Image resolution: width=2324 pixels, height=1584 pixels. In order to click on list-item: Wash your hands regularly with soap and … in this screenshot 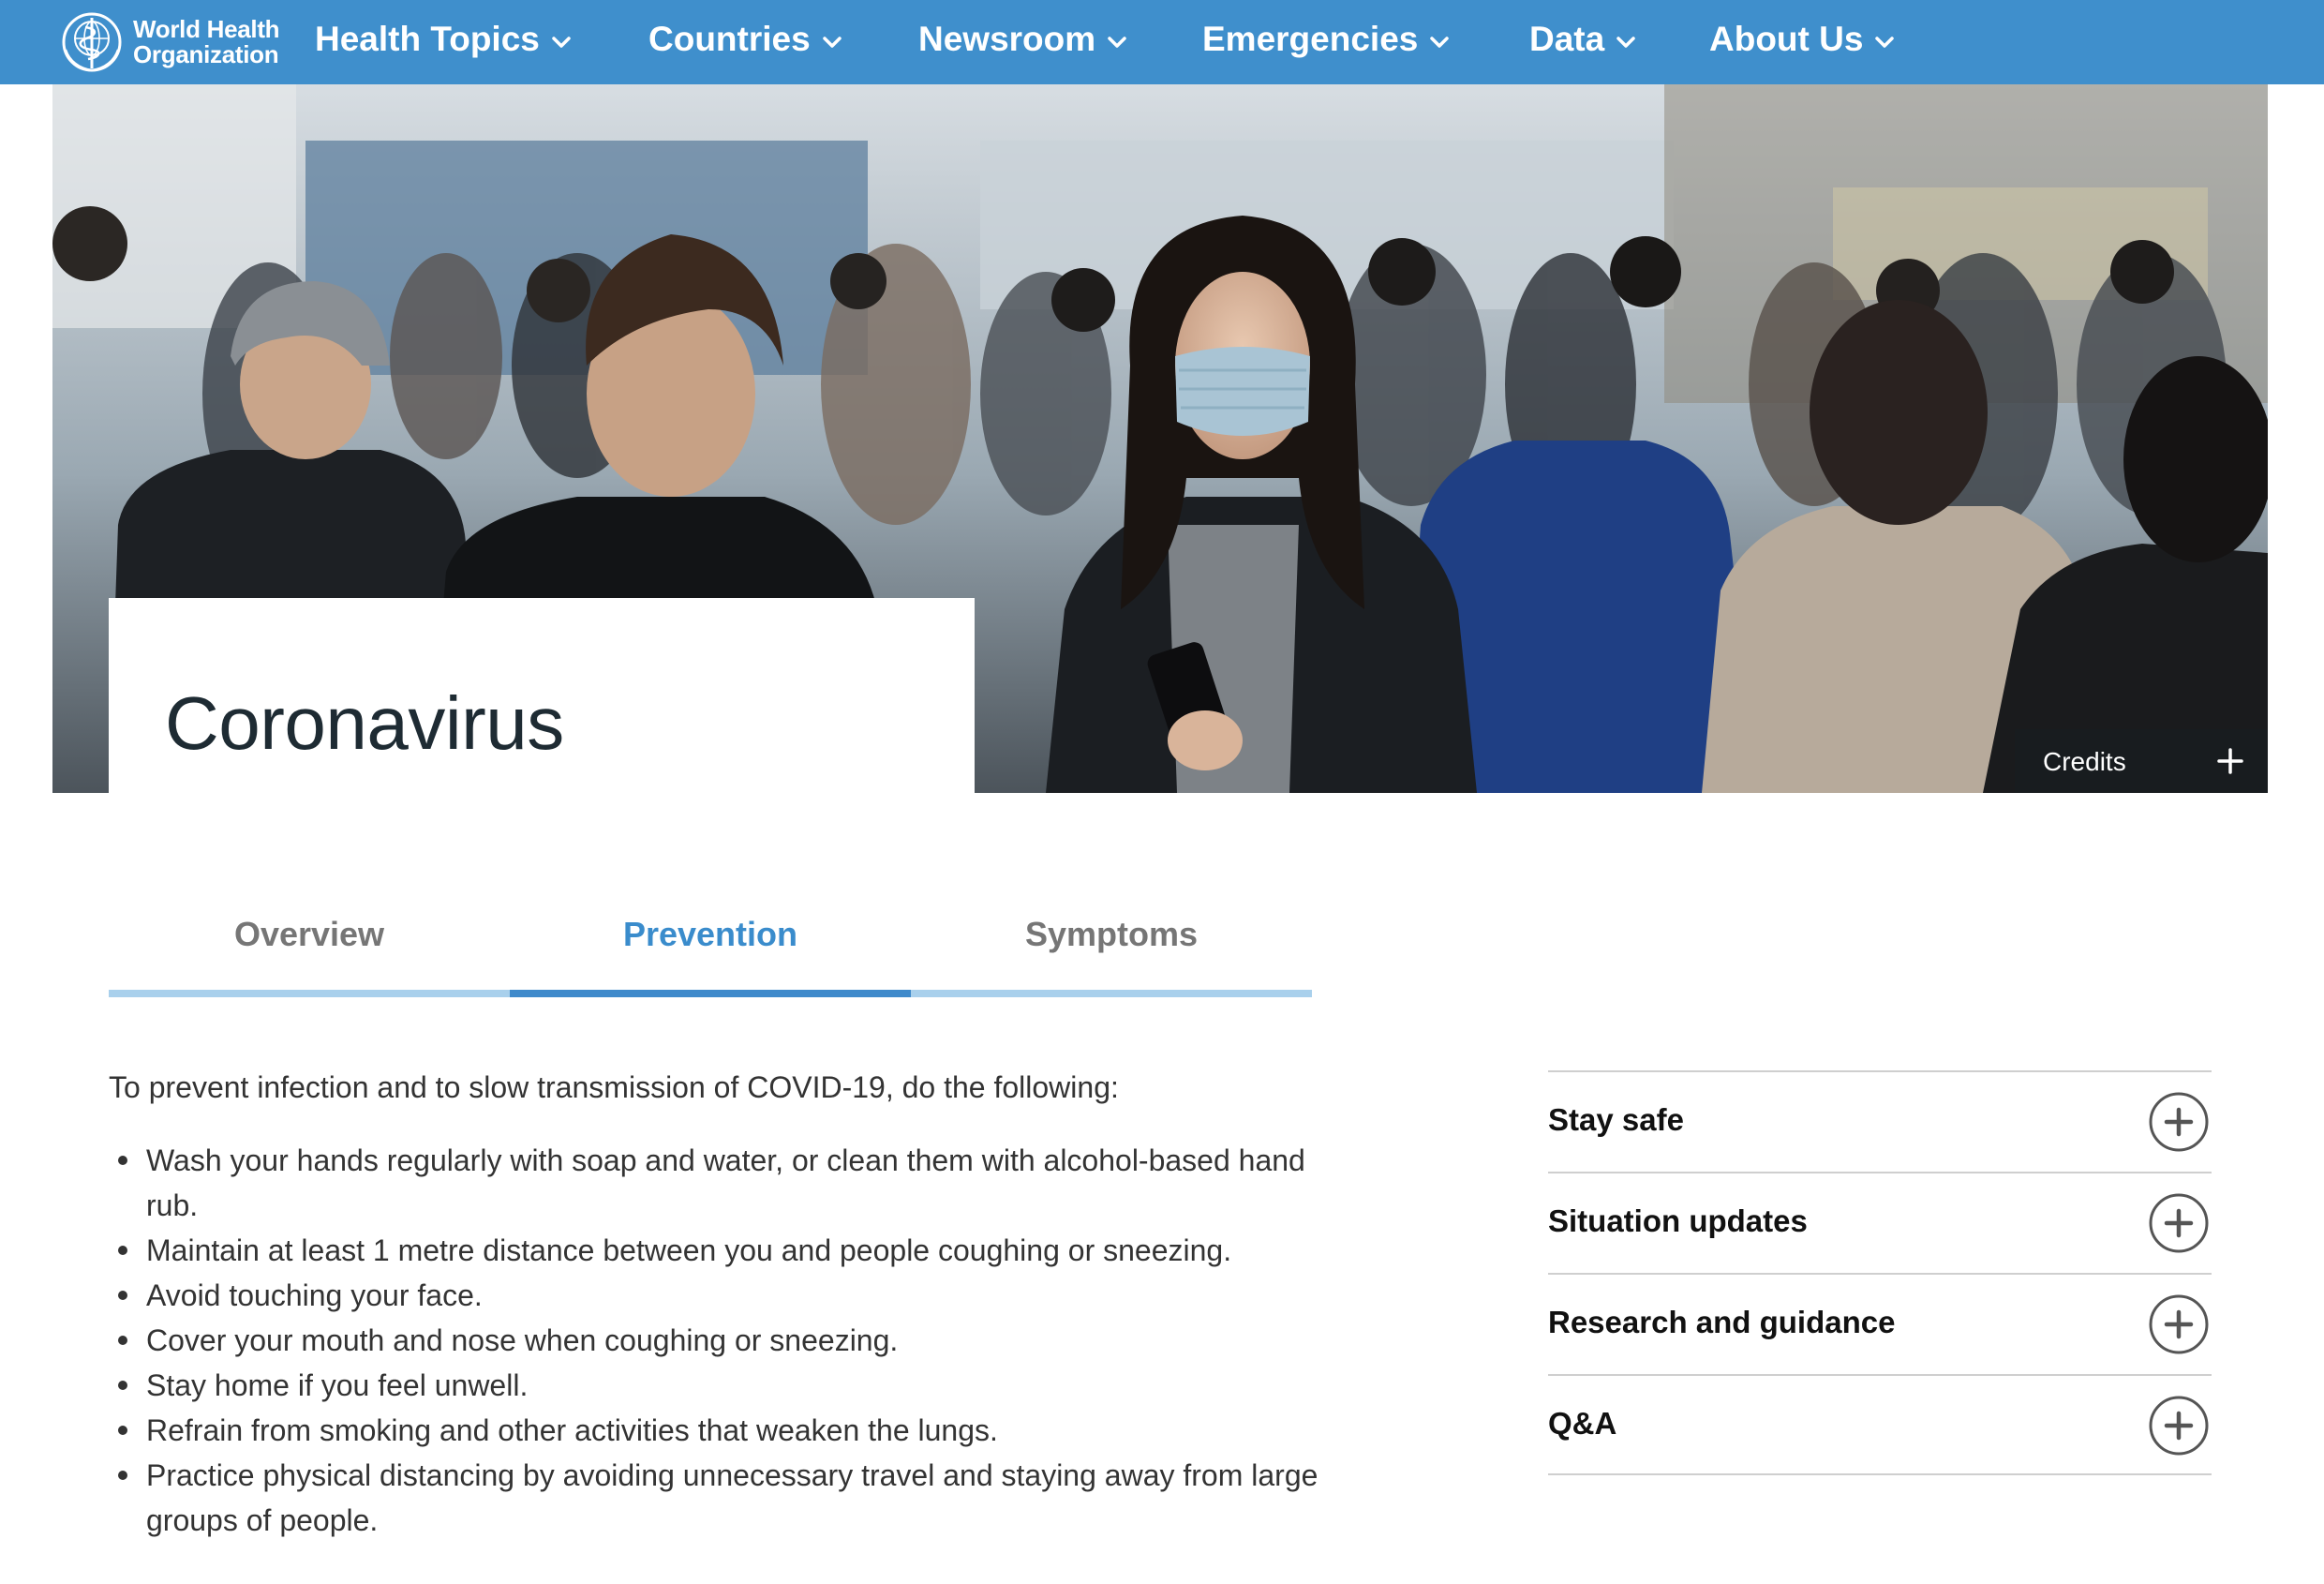, I will do `click(722, 1183)`.